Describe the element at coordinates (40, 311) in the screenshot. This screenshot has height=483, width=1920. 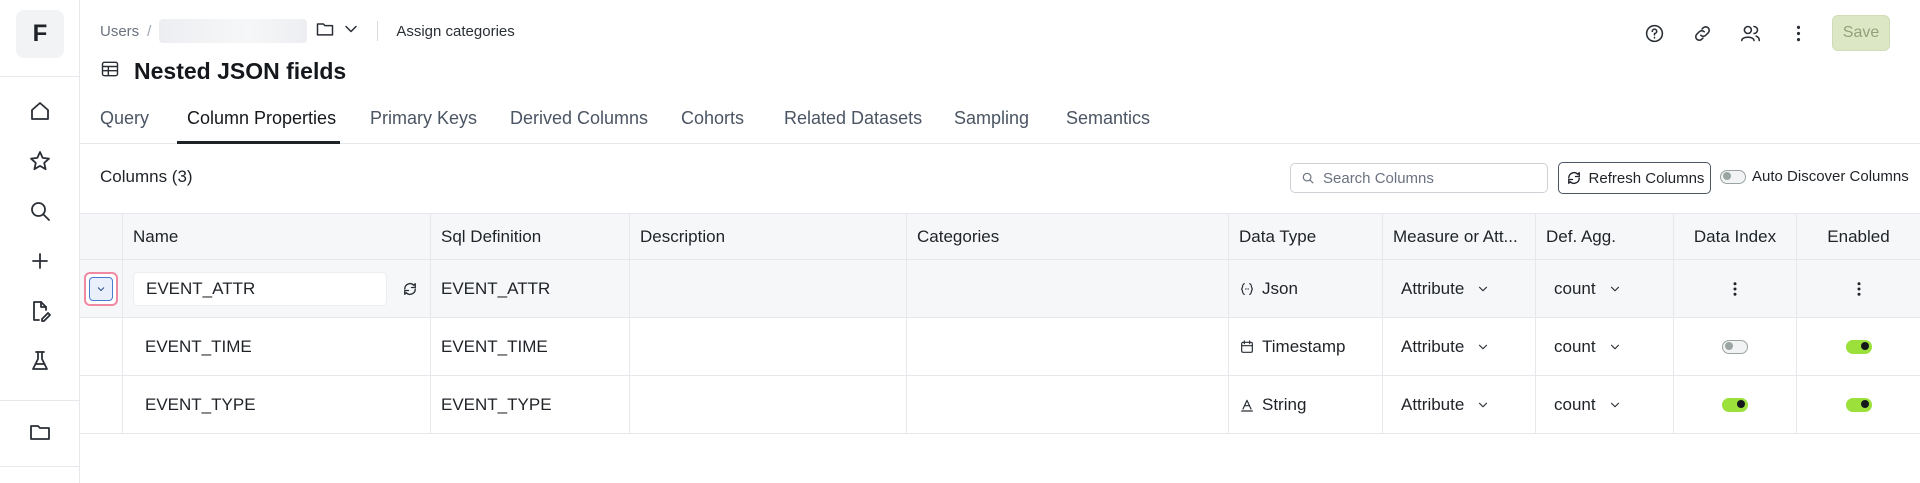
I see `file-edit-icon` at that location.